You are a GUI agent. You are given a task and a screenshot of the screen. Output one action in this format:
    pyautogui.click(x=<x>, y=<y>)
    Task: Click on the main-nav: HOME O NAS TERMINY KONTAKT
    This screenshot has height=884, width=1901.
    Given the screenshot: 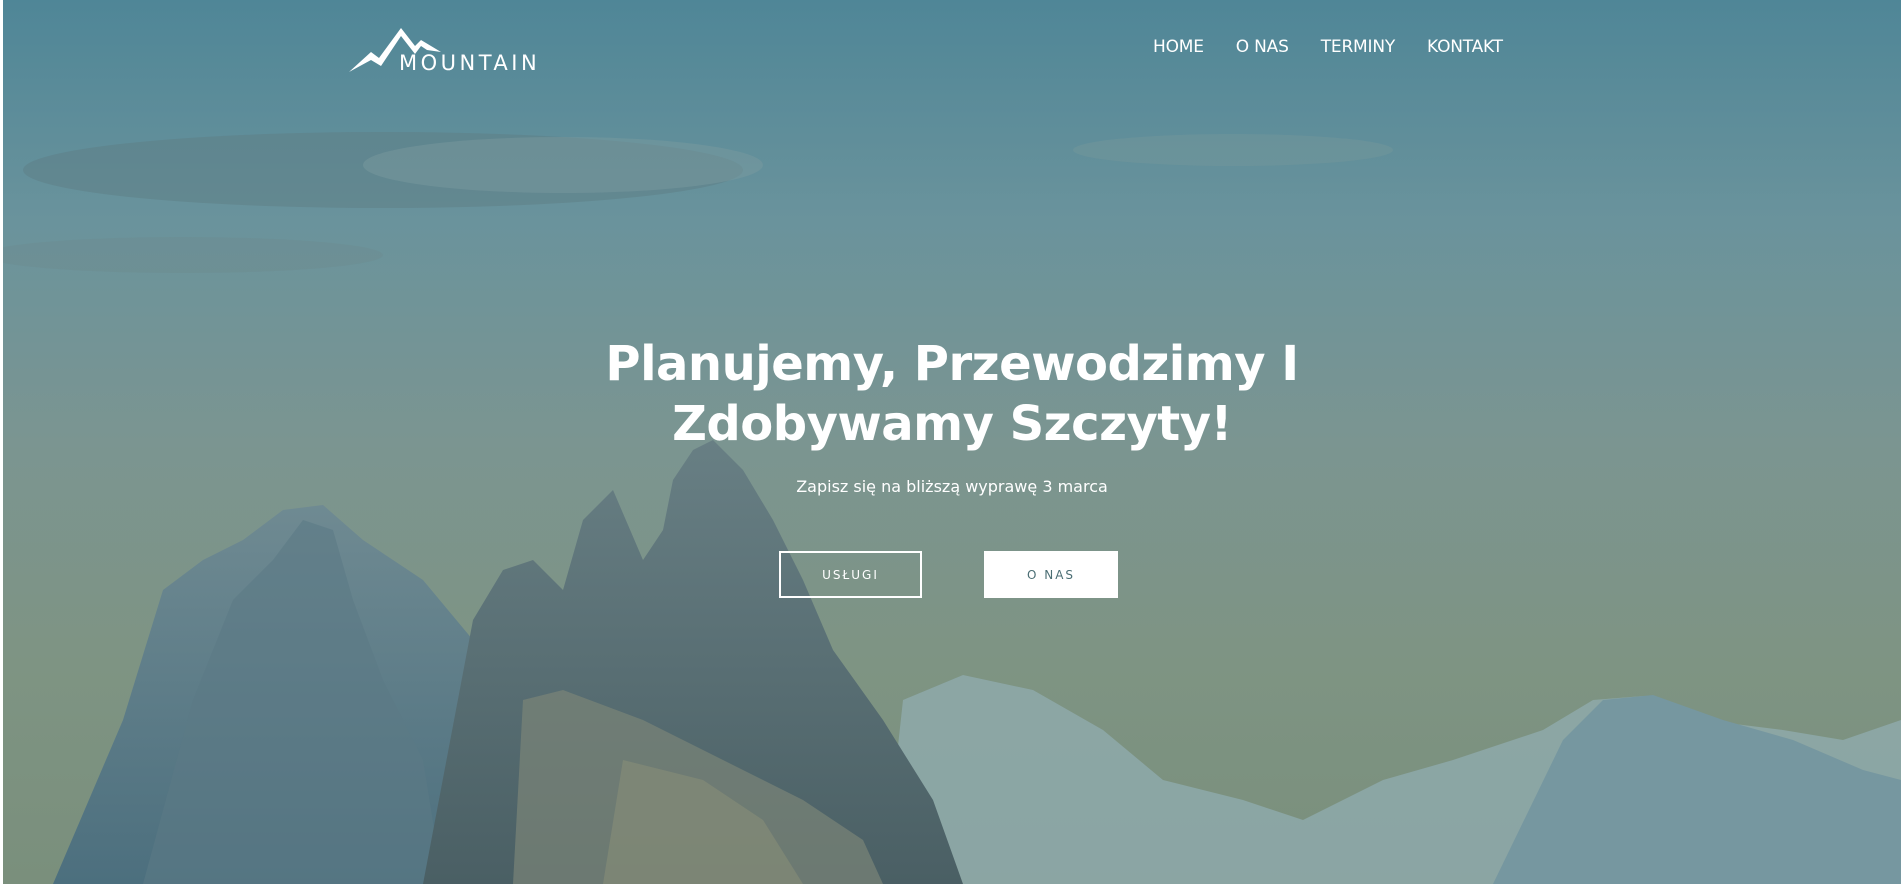 What is the action you would take?
    pyautogui.click(x=1344, y=49)
    